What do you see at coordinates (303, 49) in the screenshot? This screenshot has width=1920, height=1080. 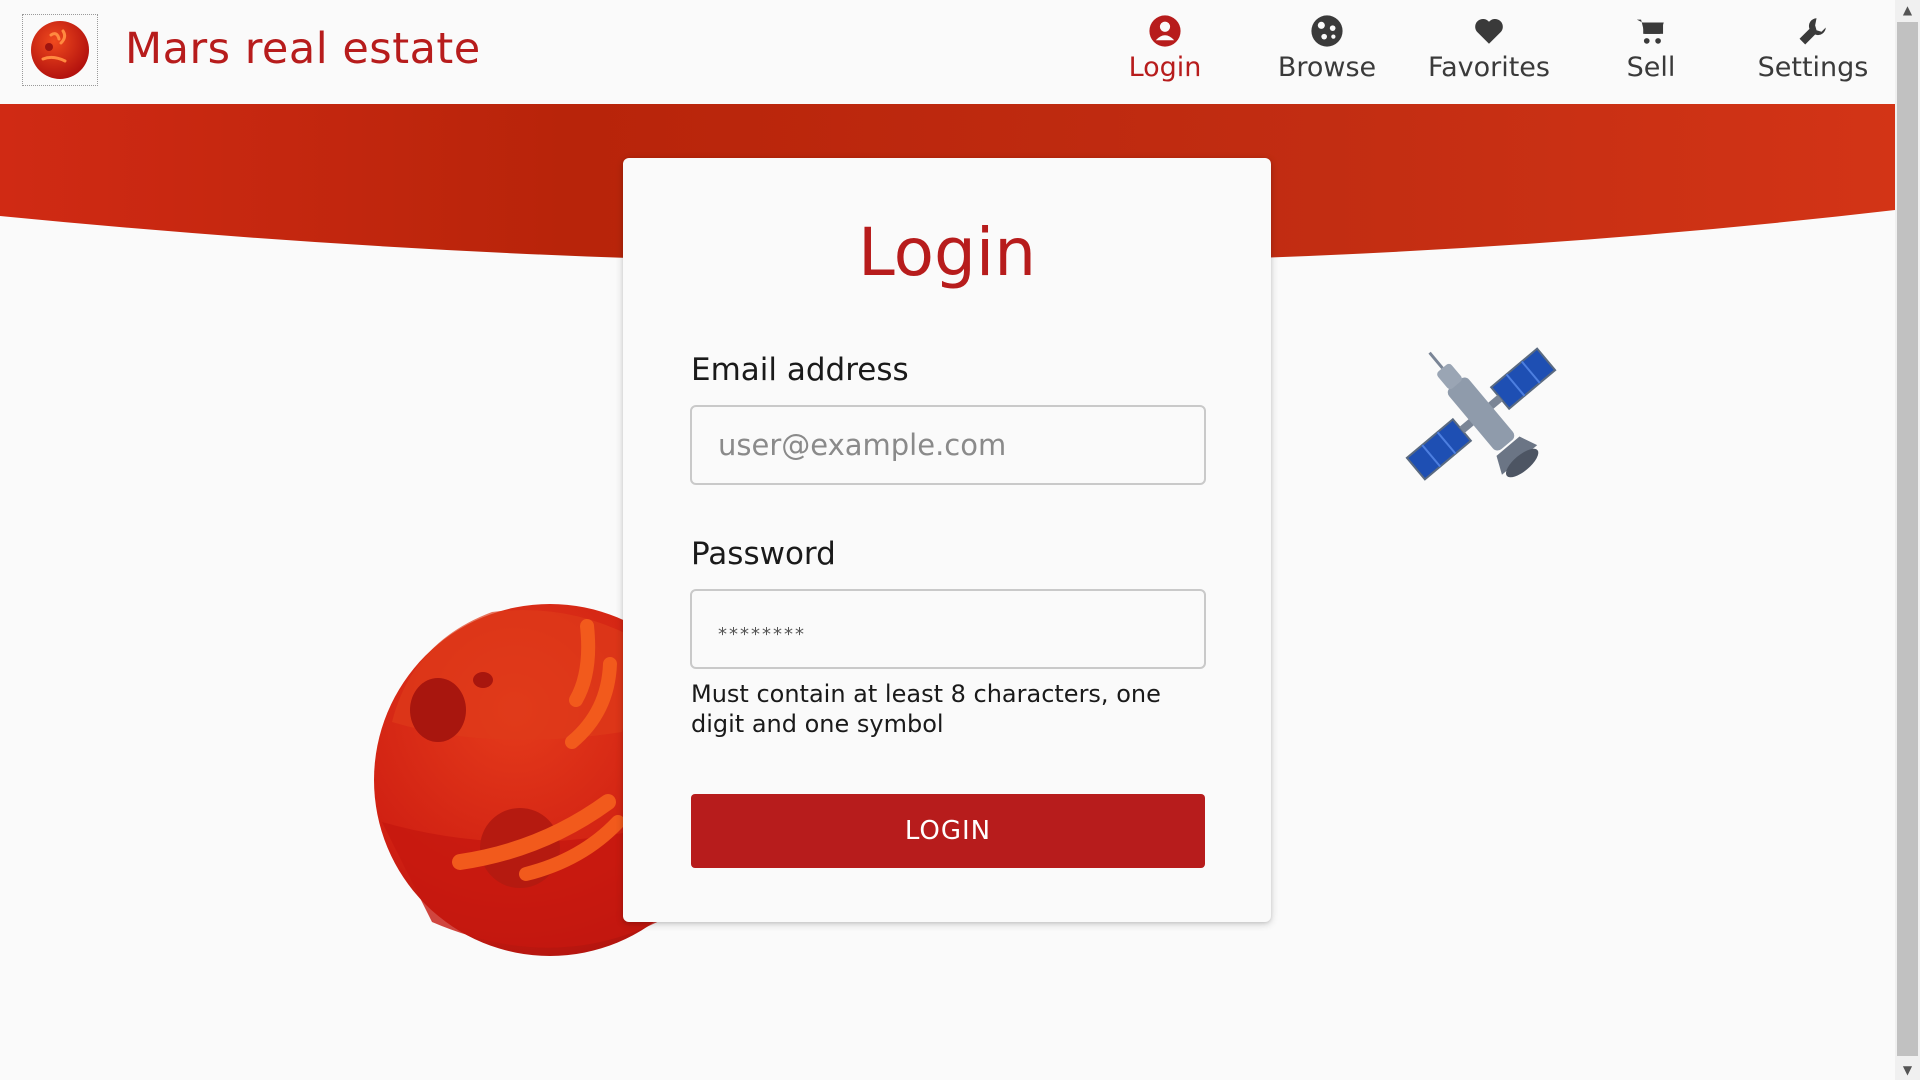 I see `brand-title: Mars real estate` at bounding box center [303, 49].